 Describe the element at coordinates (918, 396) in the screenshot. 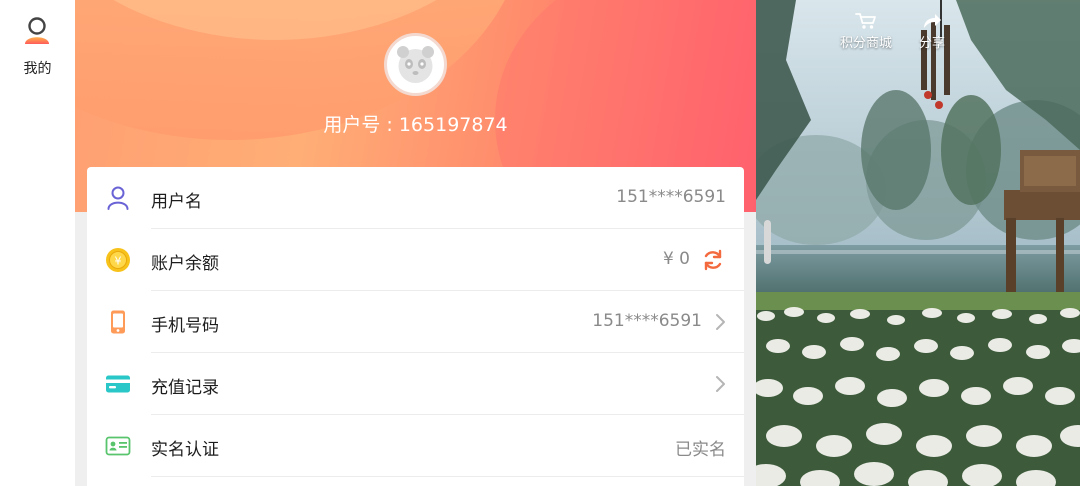

I see `flower-field` at that location.